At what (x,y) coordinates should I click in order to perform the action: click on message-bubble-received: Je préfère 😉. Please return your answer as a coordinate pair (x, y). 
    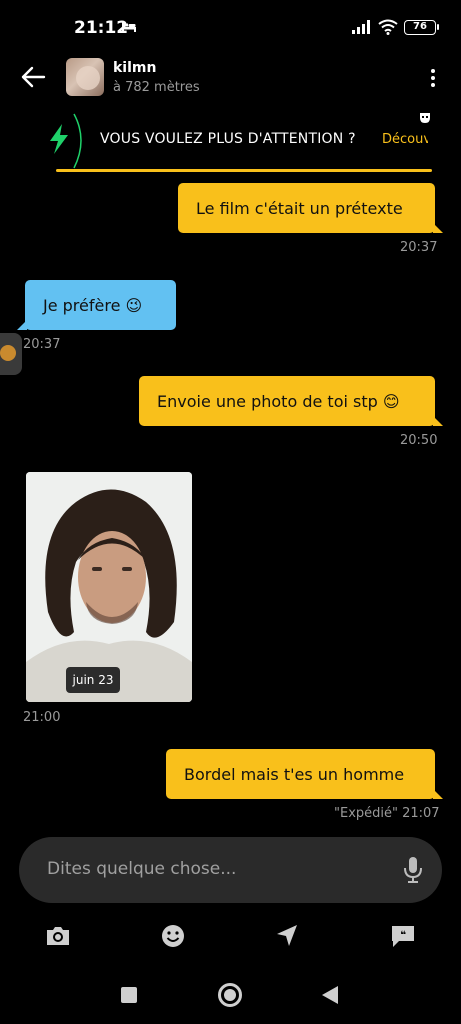
    Looking at the image, I should click on (96, 305).